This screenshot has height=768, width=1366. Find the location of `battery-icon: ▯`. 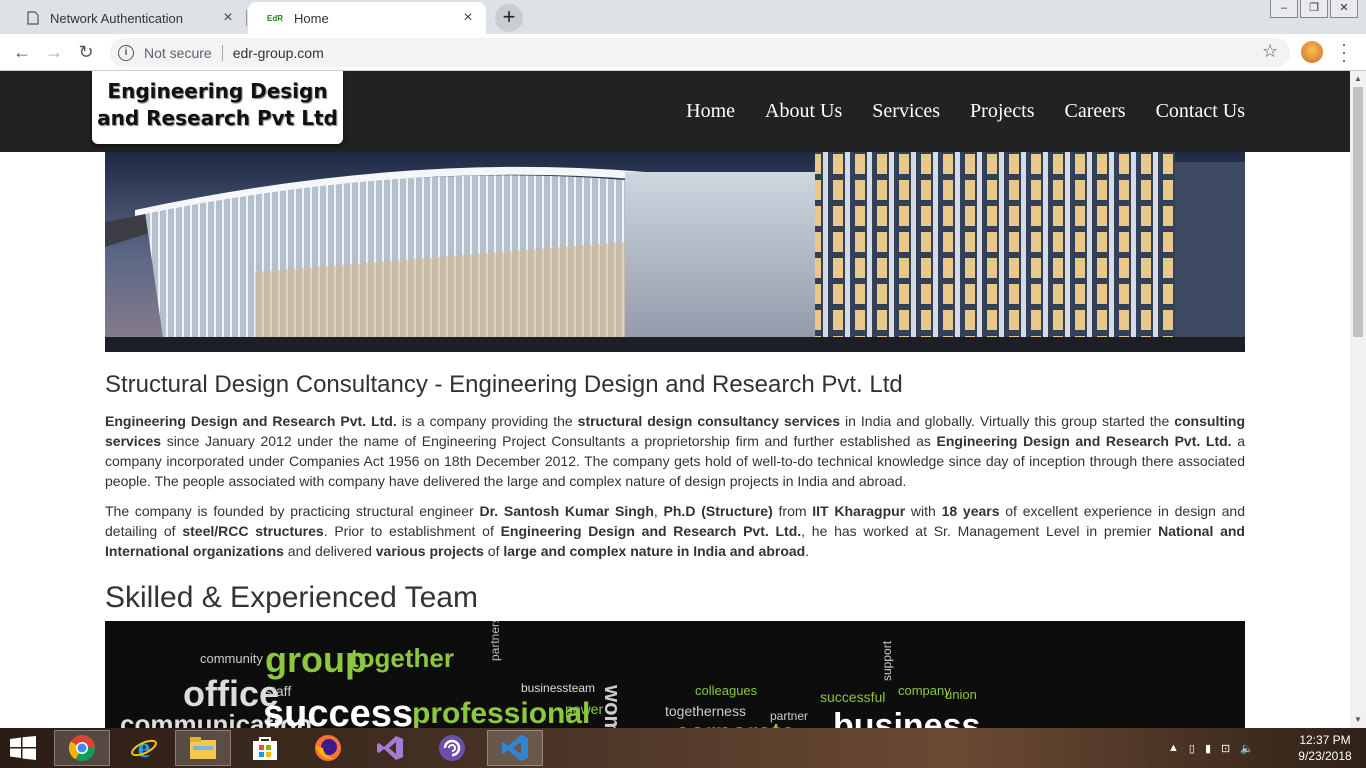

battery-icon: ▯ is located at coordinates (1192, 748).